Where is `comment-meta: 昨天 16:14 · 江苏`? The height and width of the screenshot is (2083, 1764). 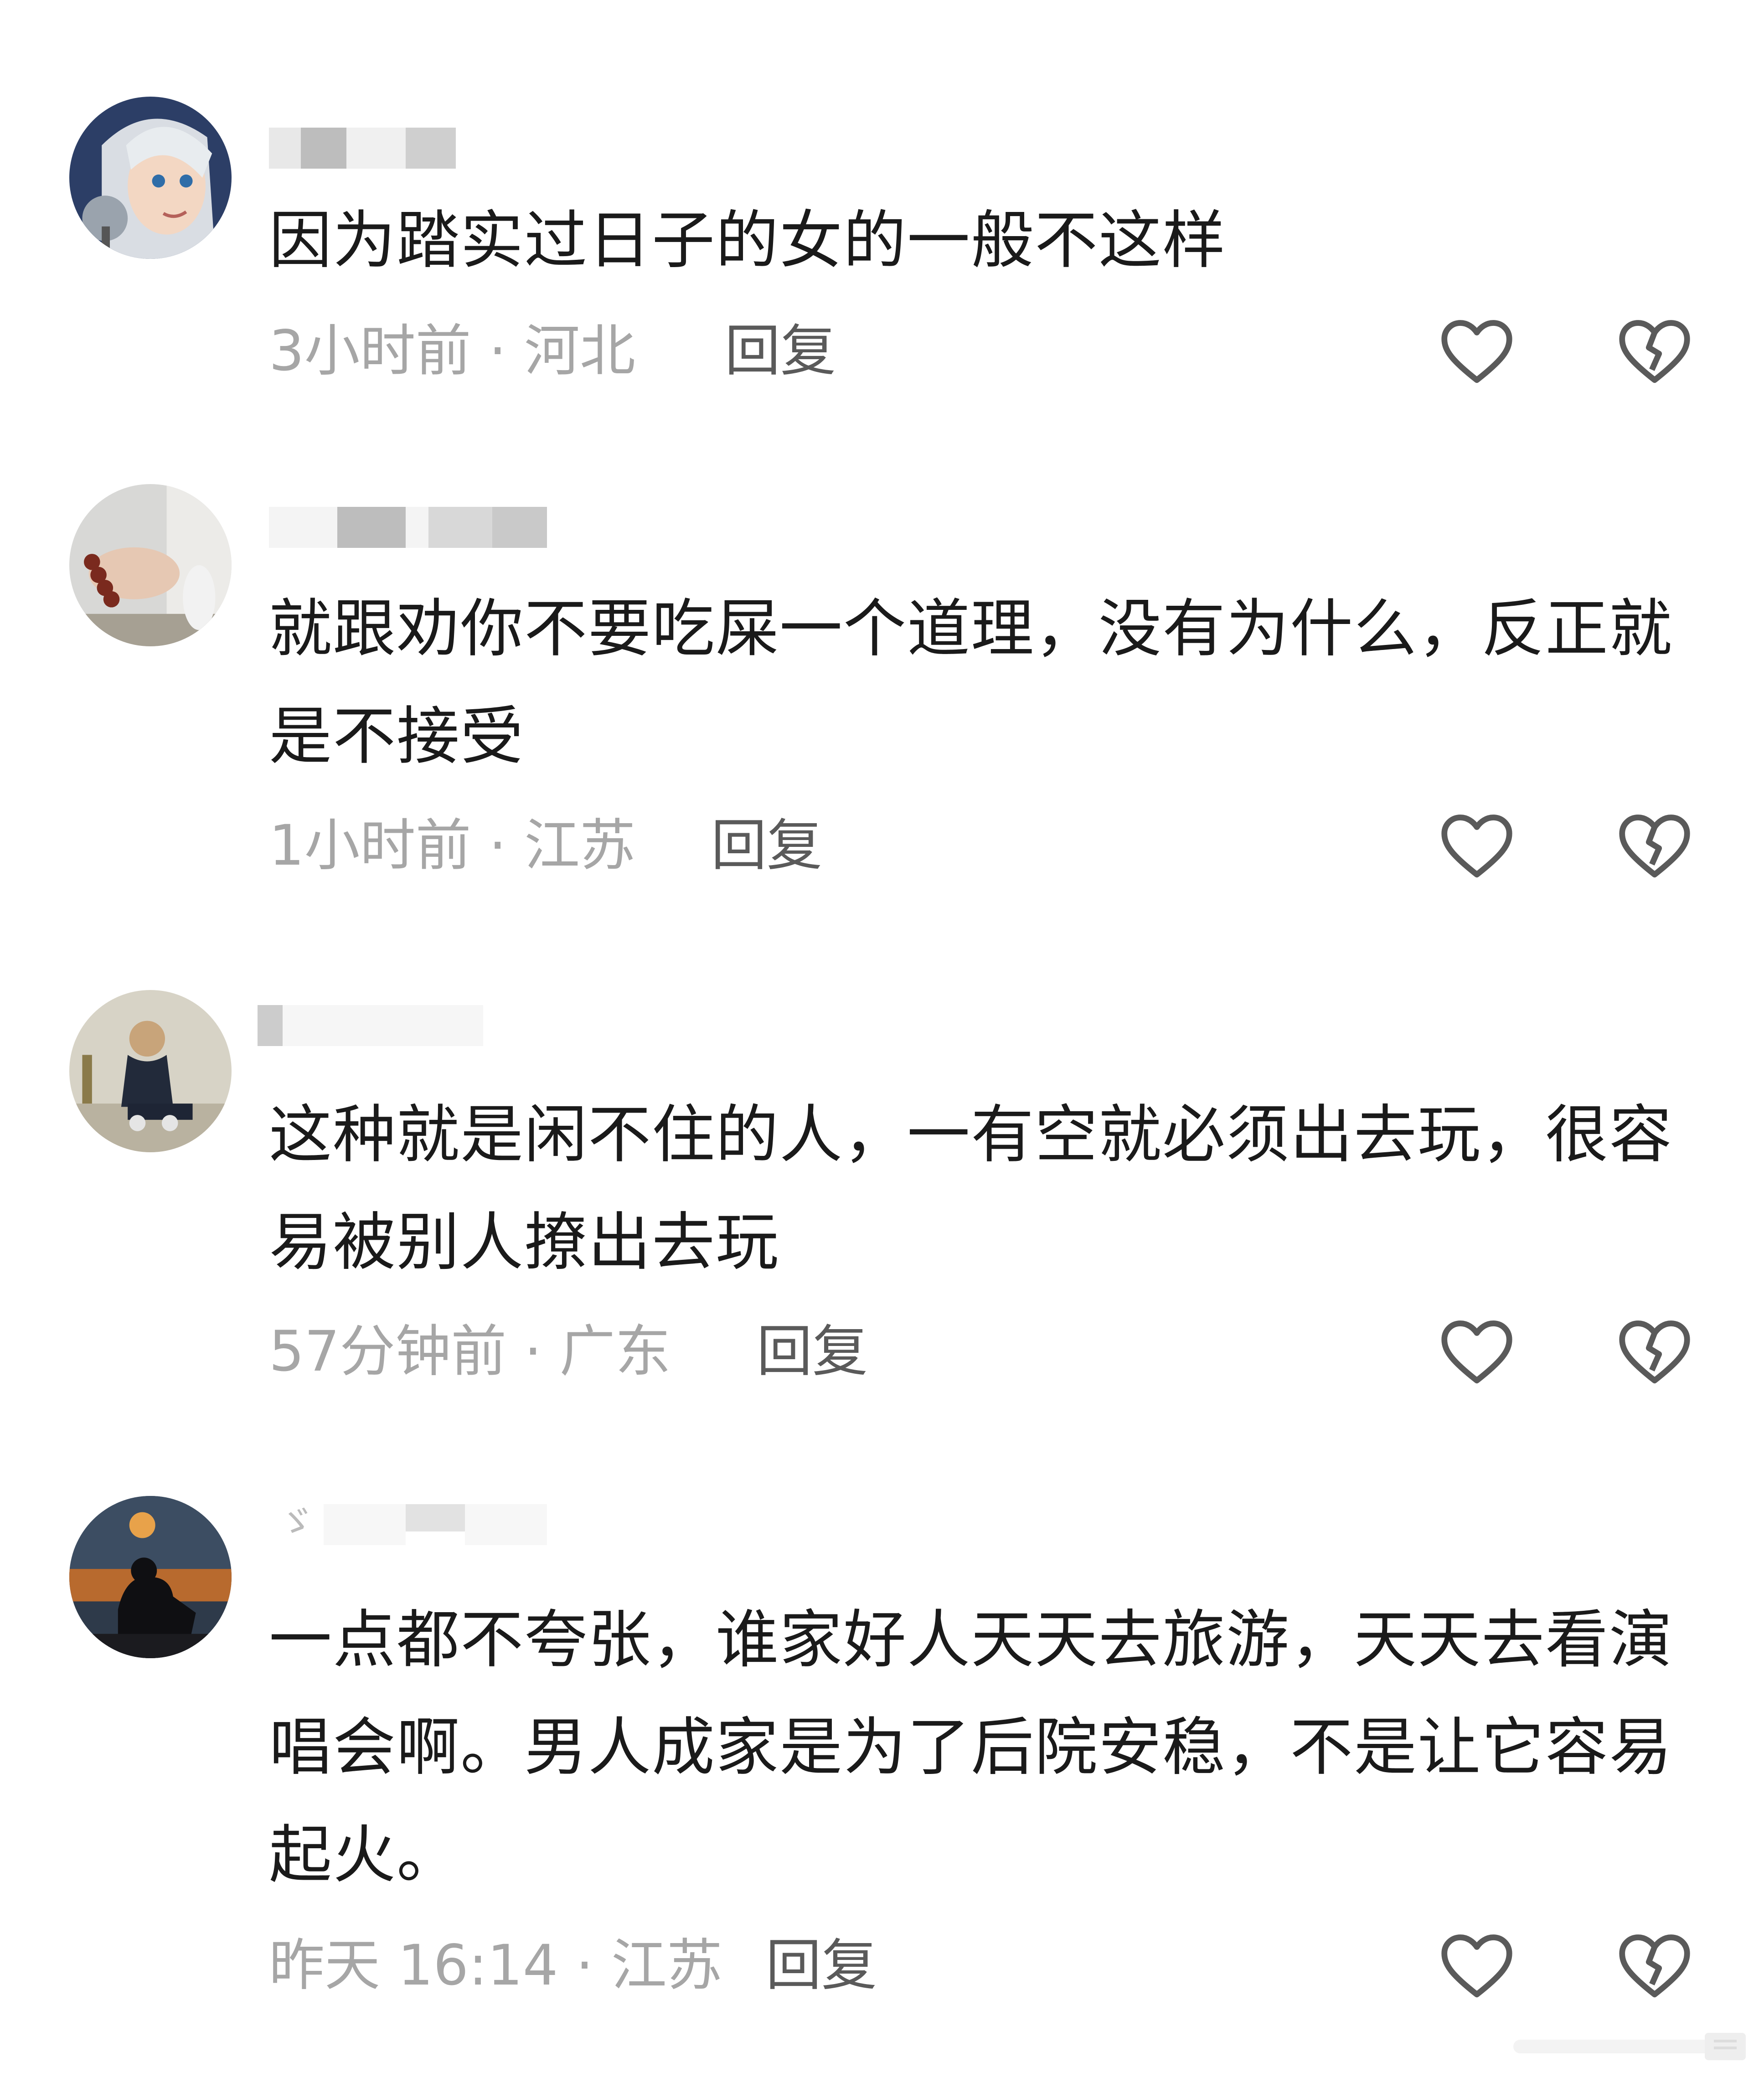
comment-meta: 昨天 16:14 · 江苏 is located at coordinates (496, 1965).